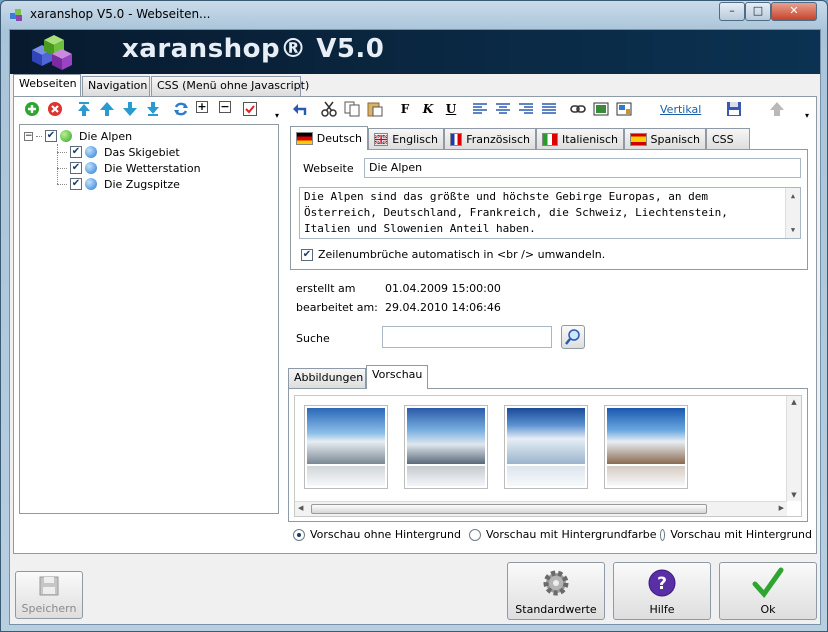  I want to click on tab-label: Italienisch, so click(590, 139).